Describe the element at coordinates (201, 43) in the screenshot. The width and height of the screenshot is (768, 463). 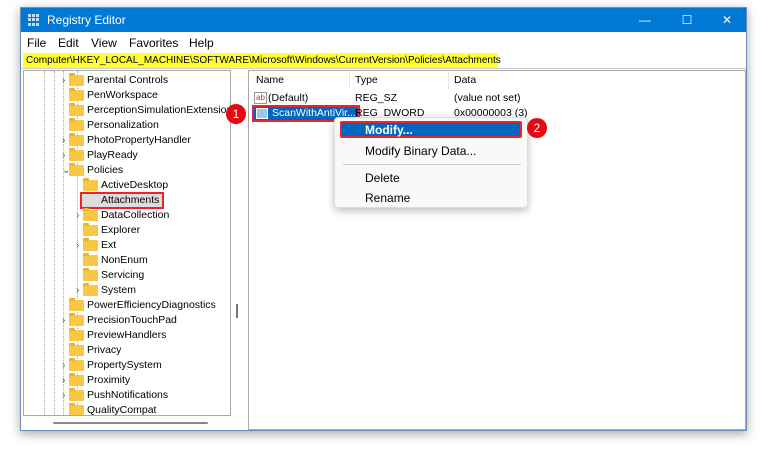
I see `menu-help: Help` at that location.